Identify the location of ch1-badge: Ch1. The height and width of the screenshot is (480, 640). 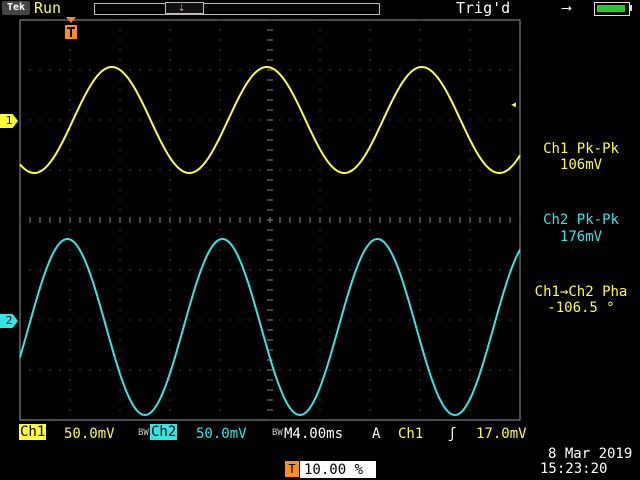
(33, 432).